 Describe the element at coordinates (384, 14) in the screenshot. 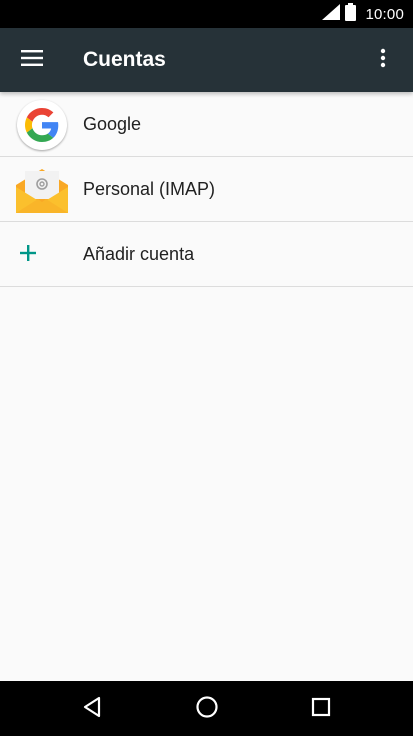

I see `status-time: 10:00` at that location.